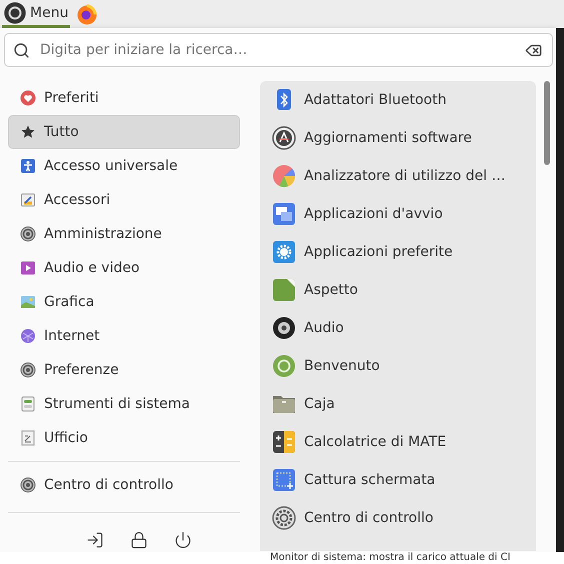  I want to click on category-item: Centro di controllo, so click(124, 485).